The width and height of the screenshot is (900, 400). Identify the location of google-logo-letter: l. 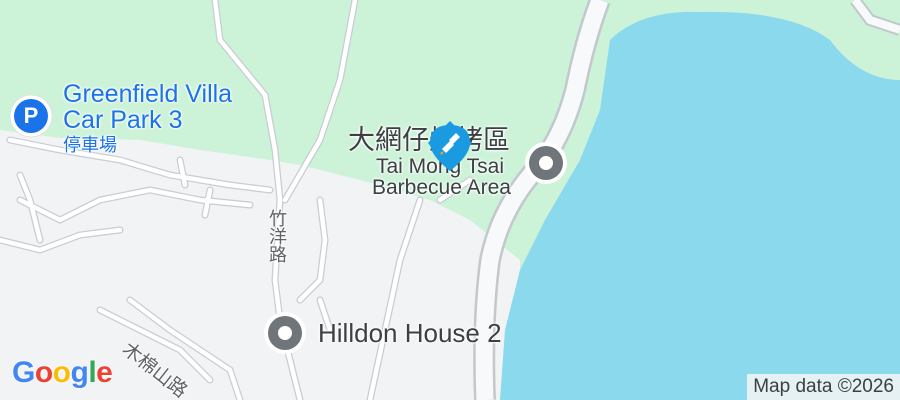
(92, 372).